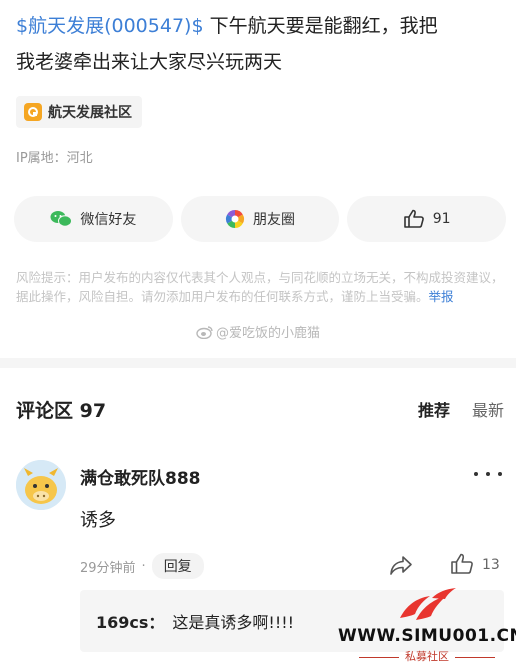 The image size is (516, 668). I want to click on tab-recommended: 推荐, so click(434, 409).